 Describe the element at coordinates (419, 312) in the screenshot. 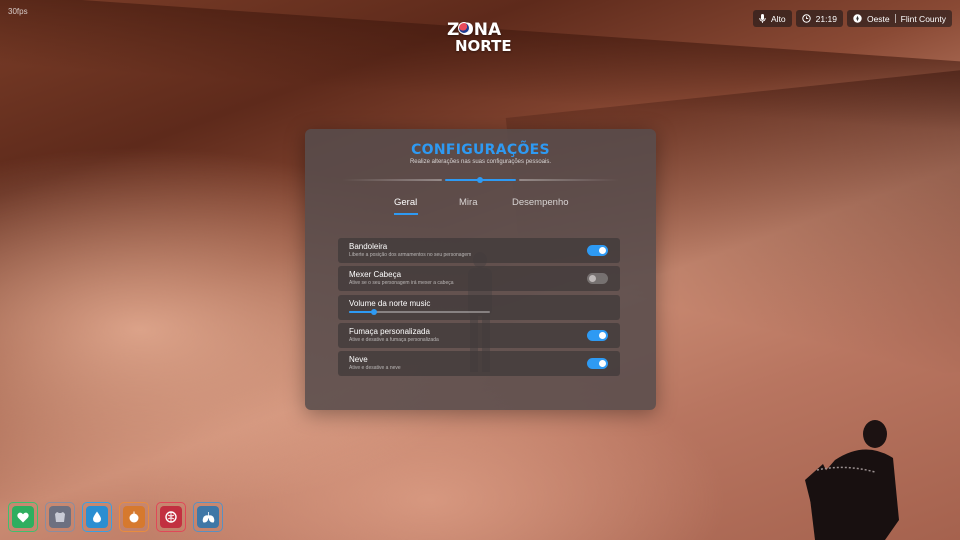

I see `volume-slider` at that location.